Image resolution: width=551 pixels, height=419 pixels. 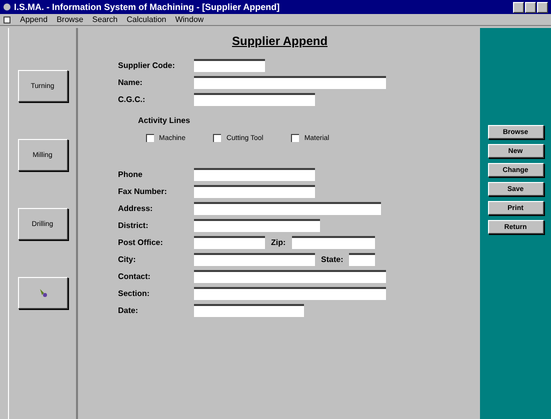 I want to click on close-button, so click(x=542, y=7).